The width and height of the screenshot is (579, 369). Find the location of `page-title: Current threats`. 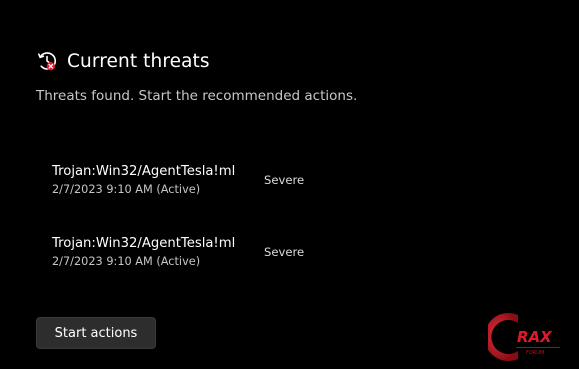

page-title: Current threats is located at coordinates (138, 61).